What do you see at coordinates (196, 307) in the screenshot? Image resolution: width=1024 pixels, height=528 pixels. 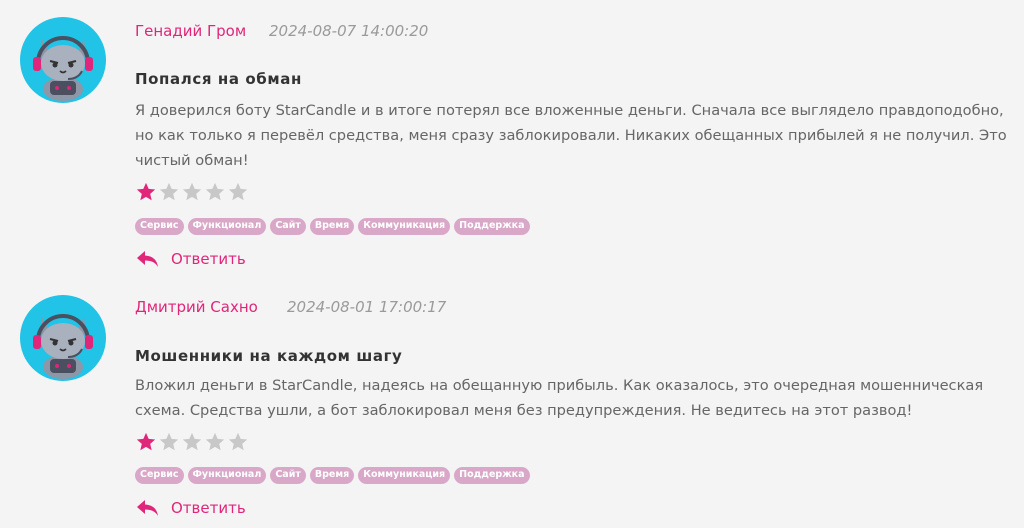 I see `review-author: Дмитрий Сахно` at bounding box center [196, 307].